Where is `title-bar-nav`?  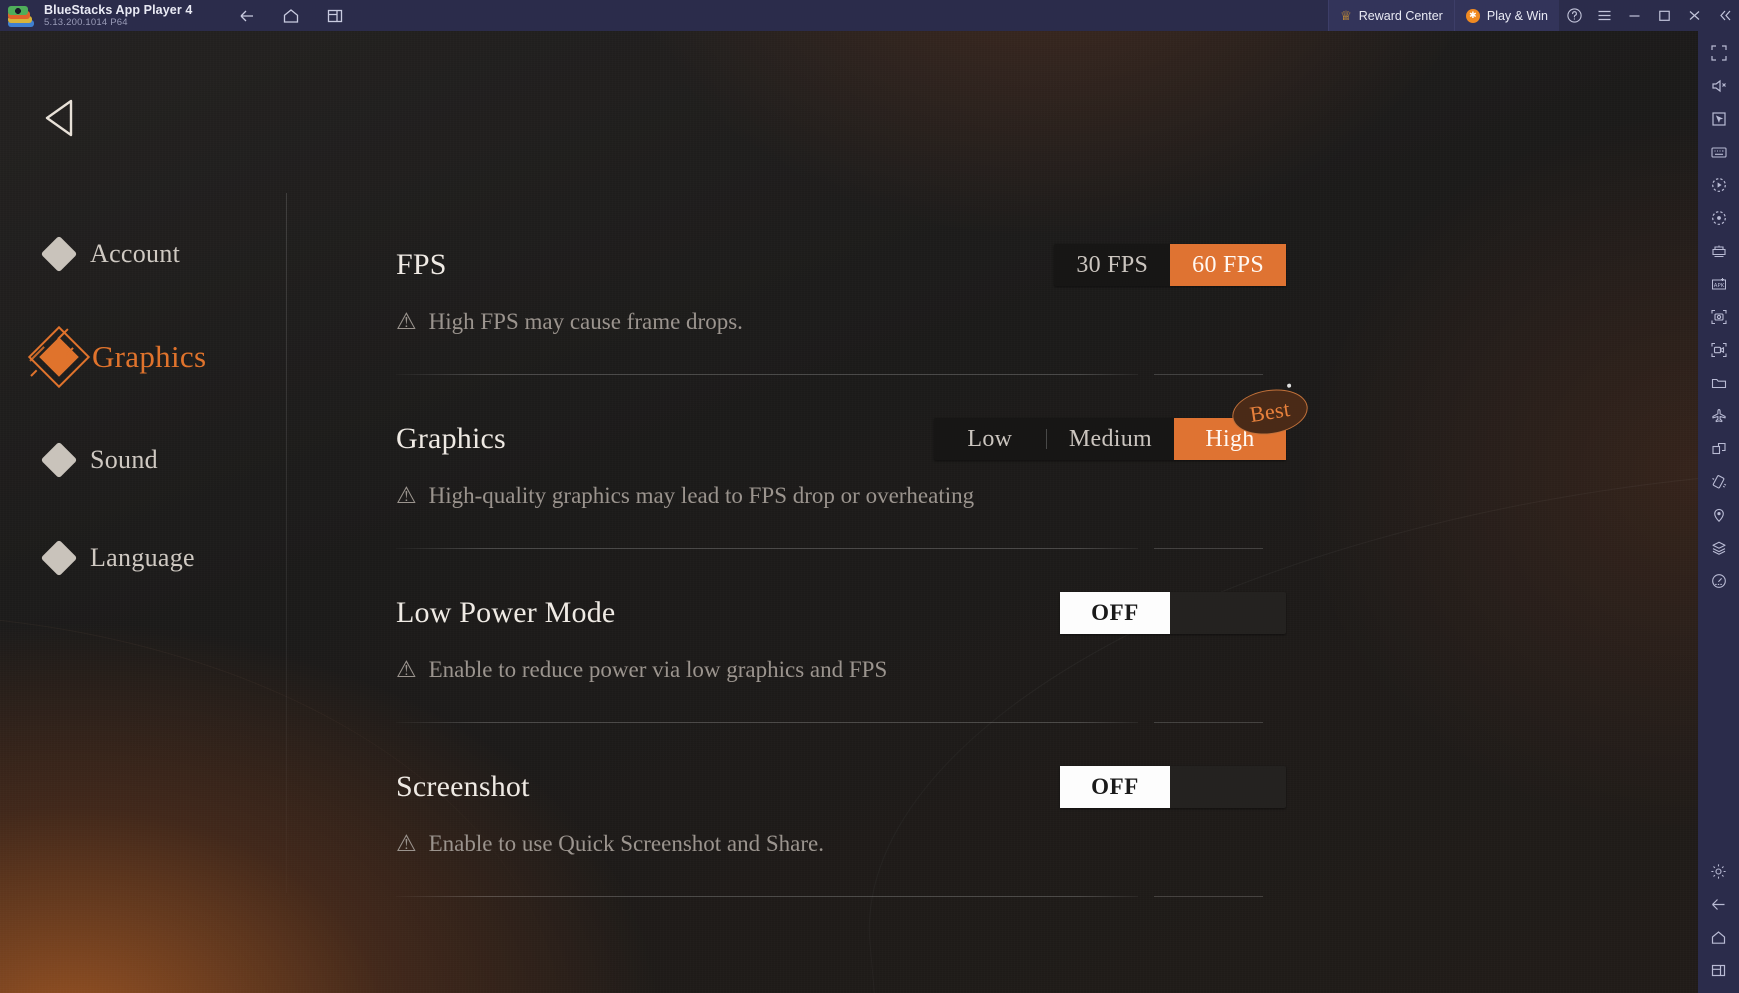
title-bar-nav is located at coordinates (291, 16).